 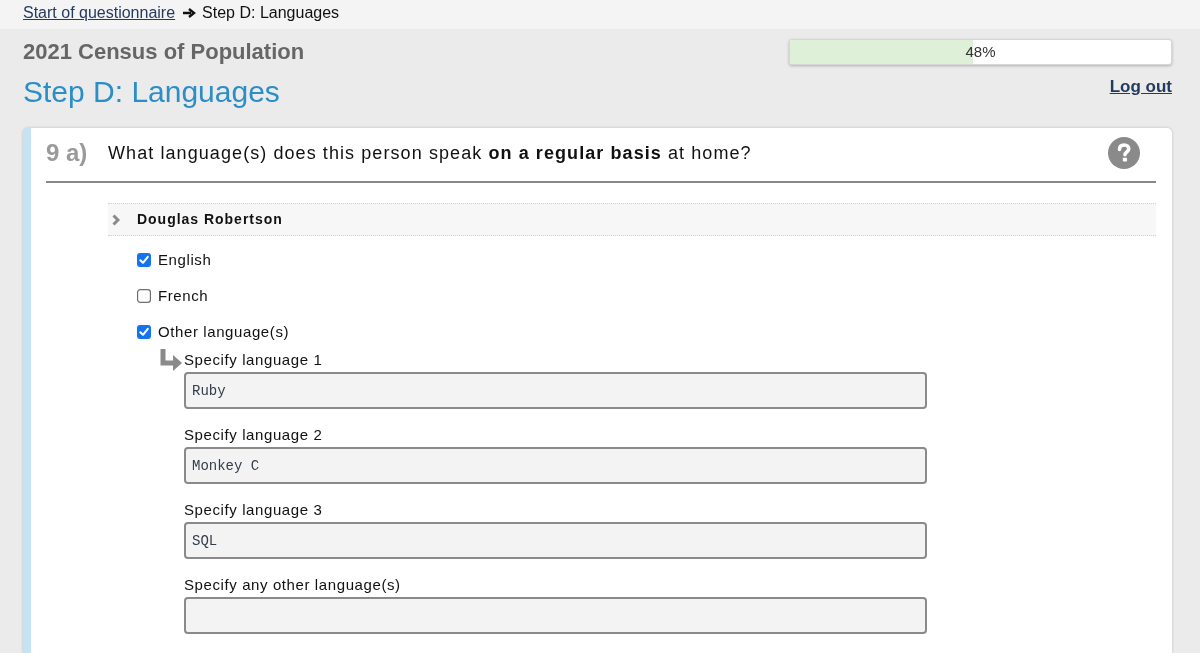 What do you see at coordinates (555, 390) in the screenshot?
I see `text-input: Ruby` at bounding box center [555, 390].